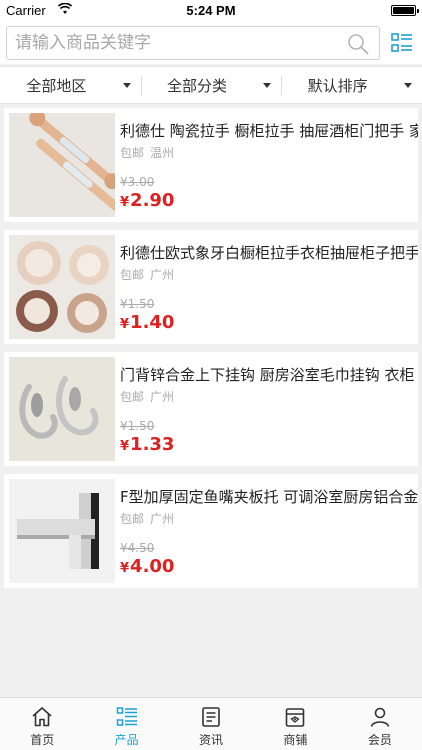  I want to click on tab-home: 首页, so click(42, 724).